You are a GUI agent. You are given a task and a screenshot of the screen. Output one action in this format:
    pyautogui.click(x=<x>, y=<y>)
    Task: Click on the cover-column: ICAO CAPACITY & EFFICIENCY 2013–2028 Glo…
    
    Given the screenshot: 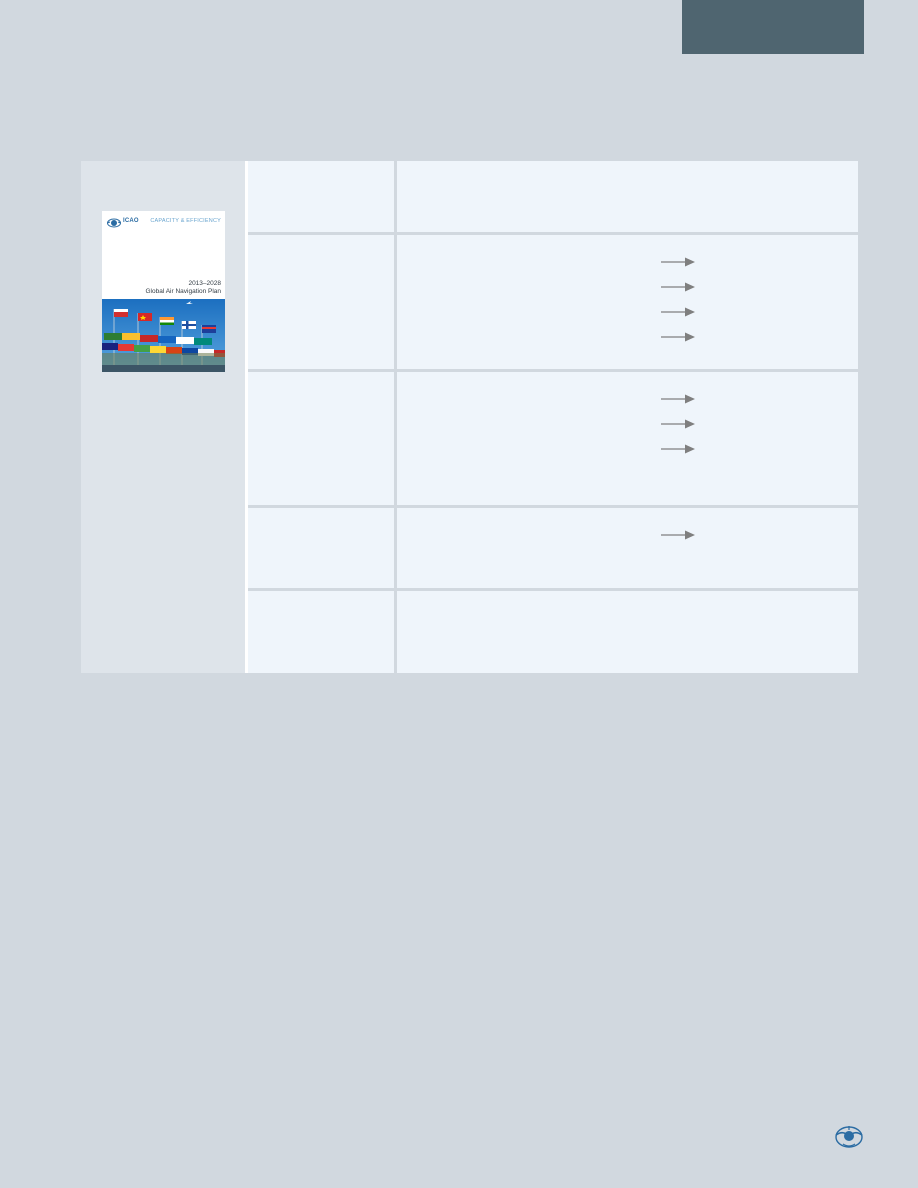 What is the action you would take?
    pyautogui.click(x=163, y=417)
    